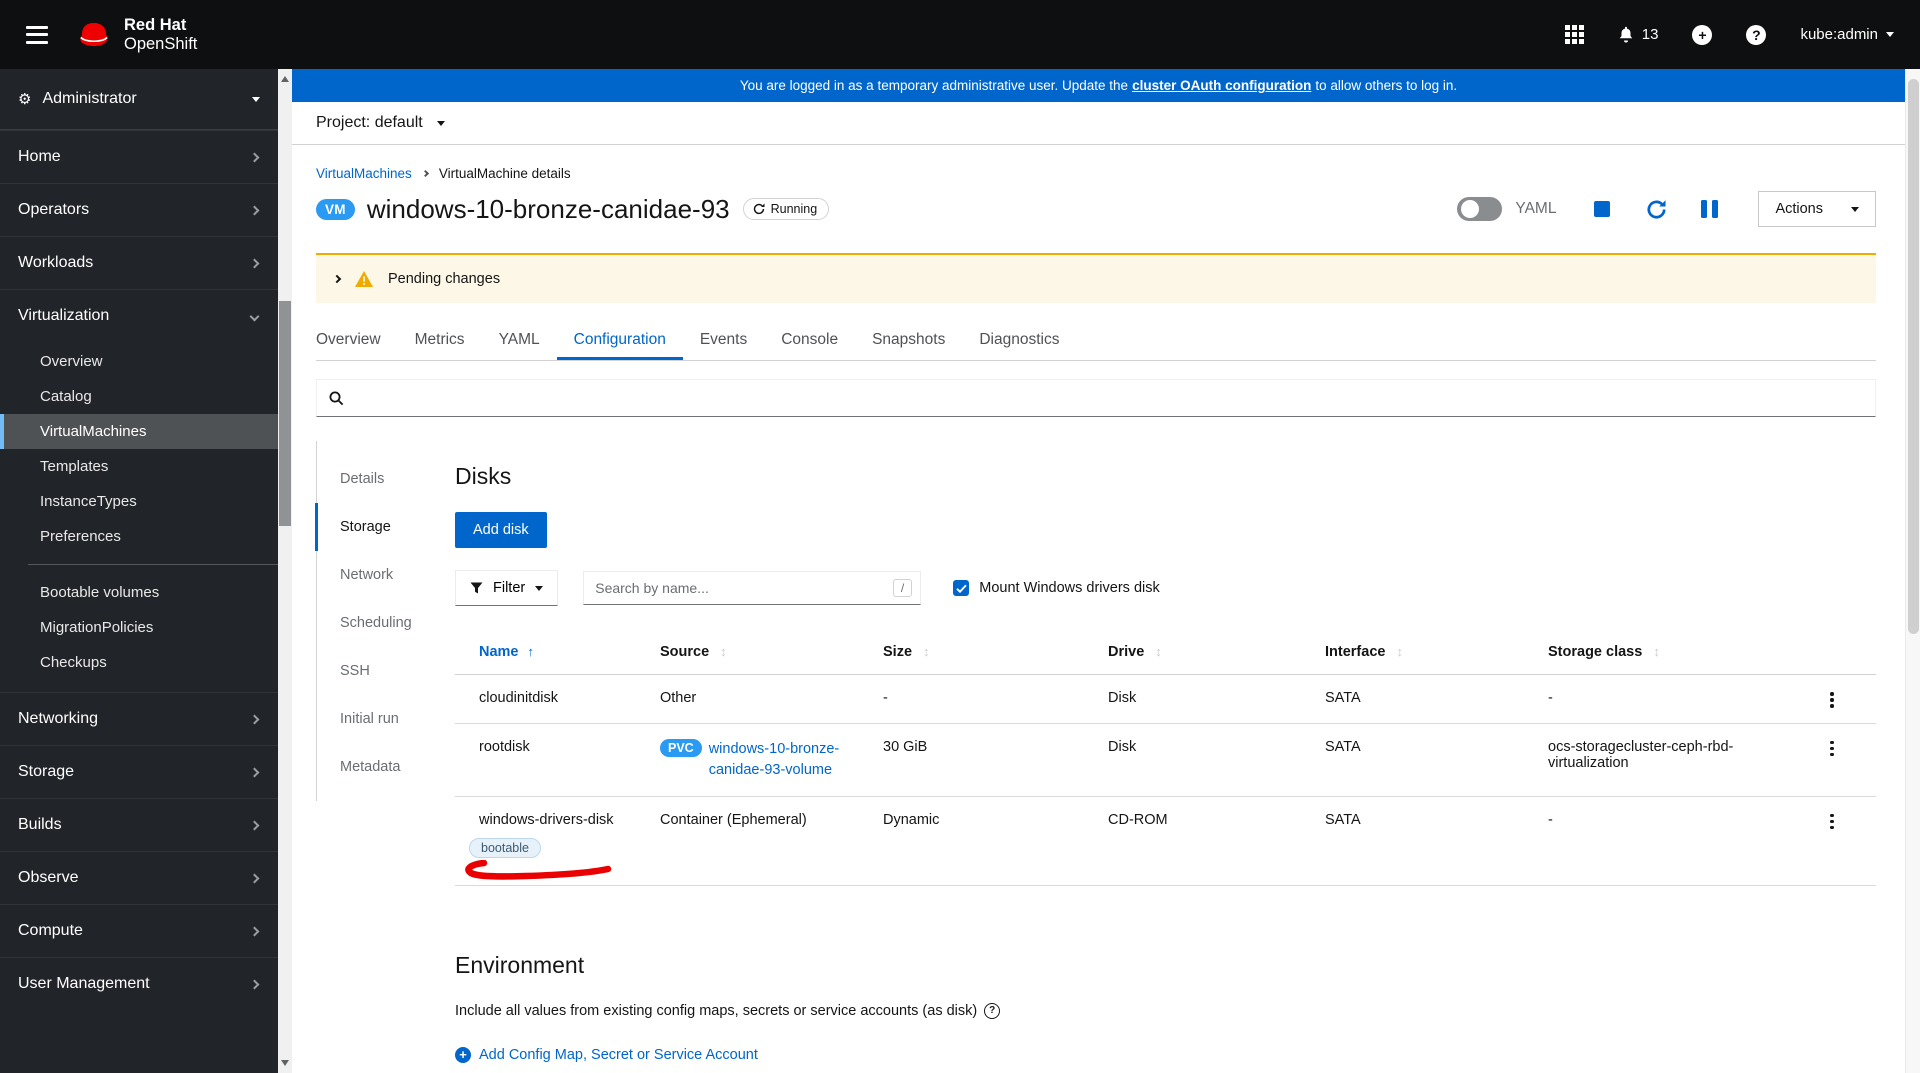 The width and height of the screenshot is (1920, 1073). What do you see at coordinates (1436, 652) in the screenshot?
I see `column-header-interface: Interface ↕` at bounding box center [1436, 652].